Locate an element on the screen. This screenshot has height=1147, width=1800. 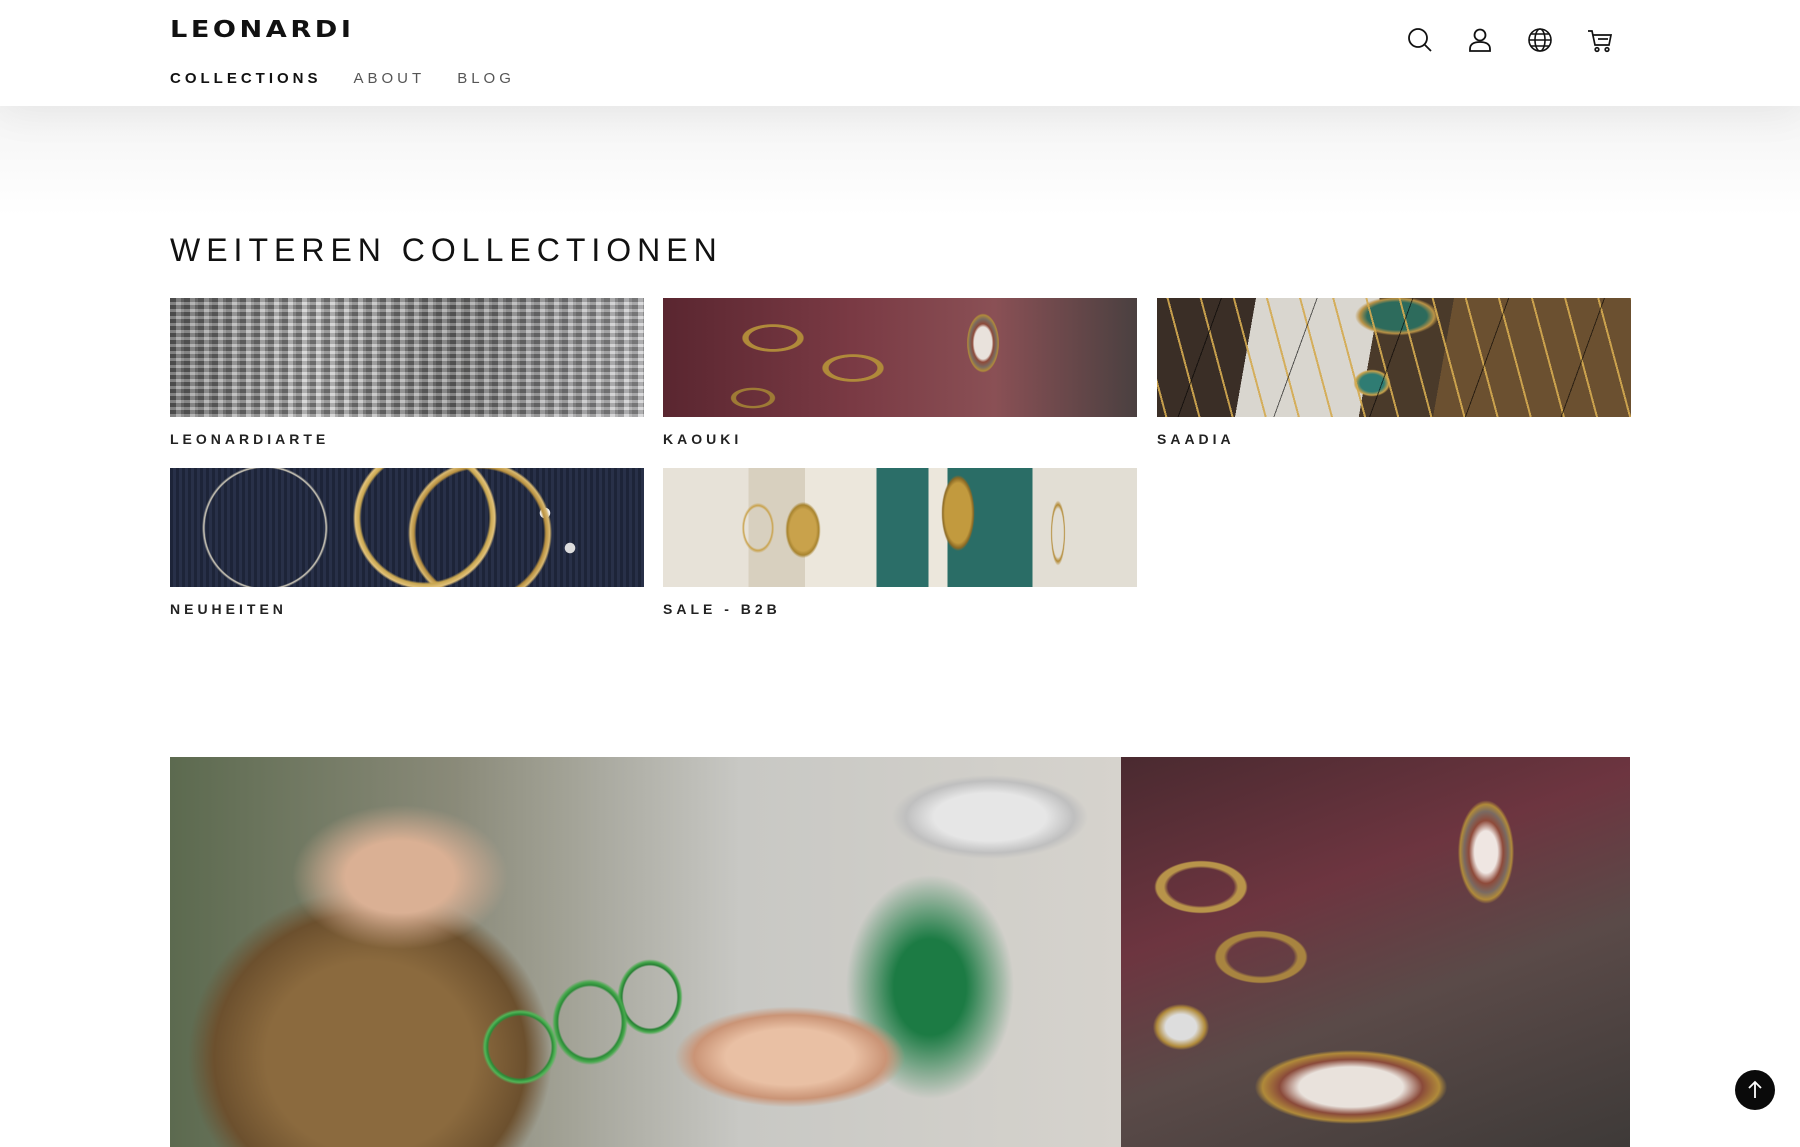
header-icons is located at coordinates (1525, 40).